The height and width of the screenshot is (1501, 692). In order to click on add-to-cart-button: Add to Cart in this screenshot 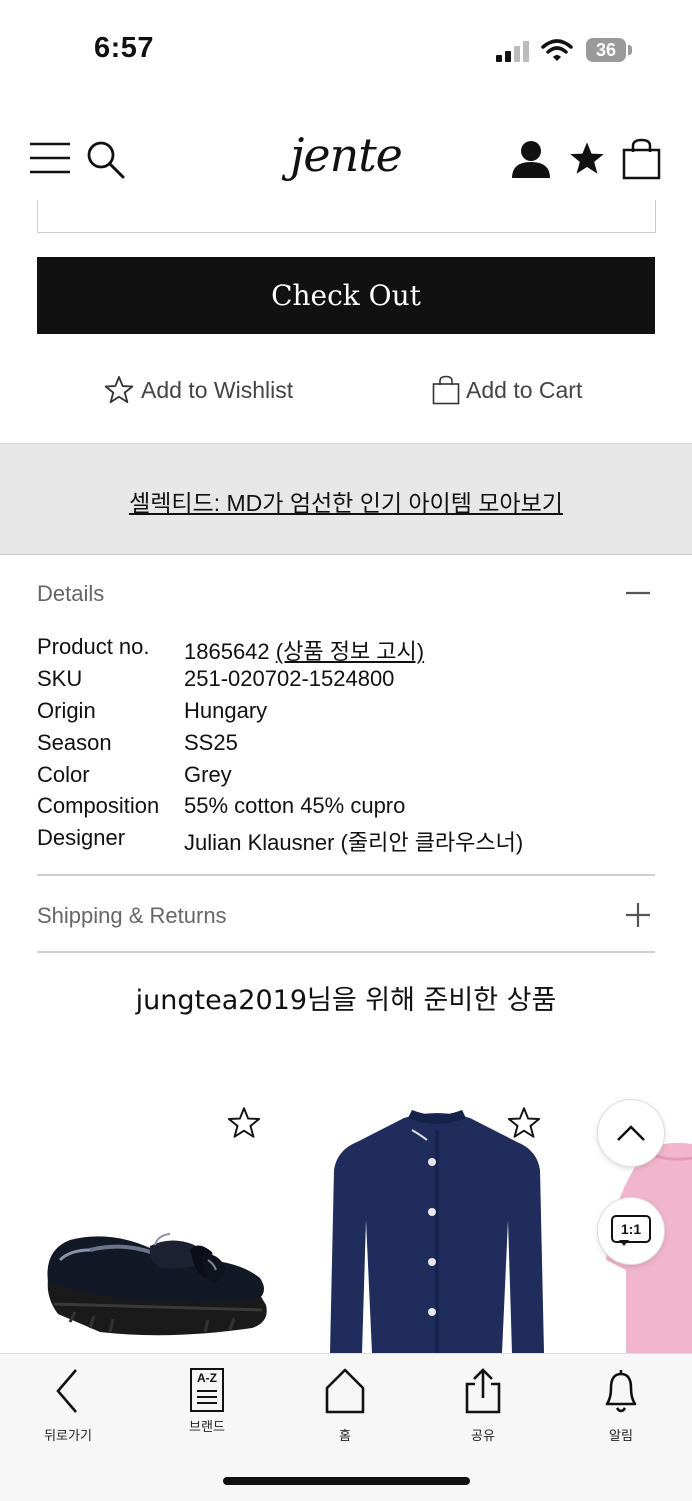, I will do `click(507, 390)`.